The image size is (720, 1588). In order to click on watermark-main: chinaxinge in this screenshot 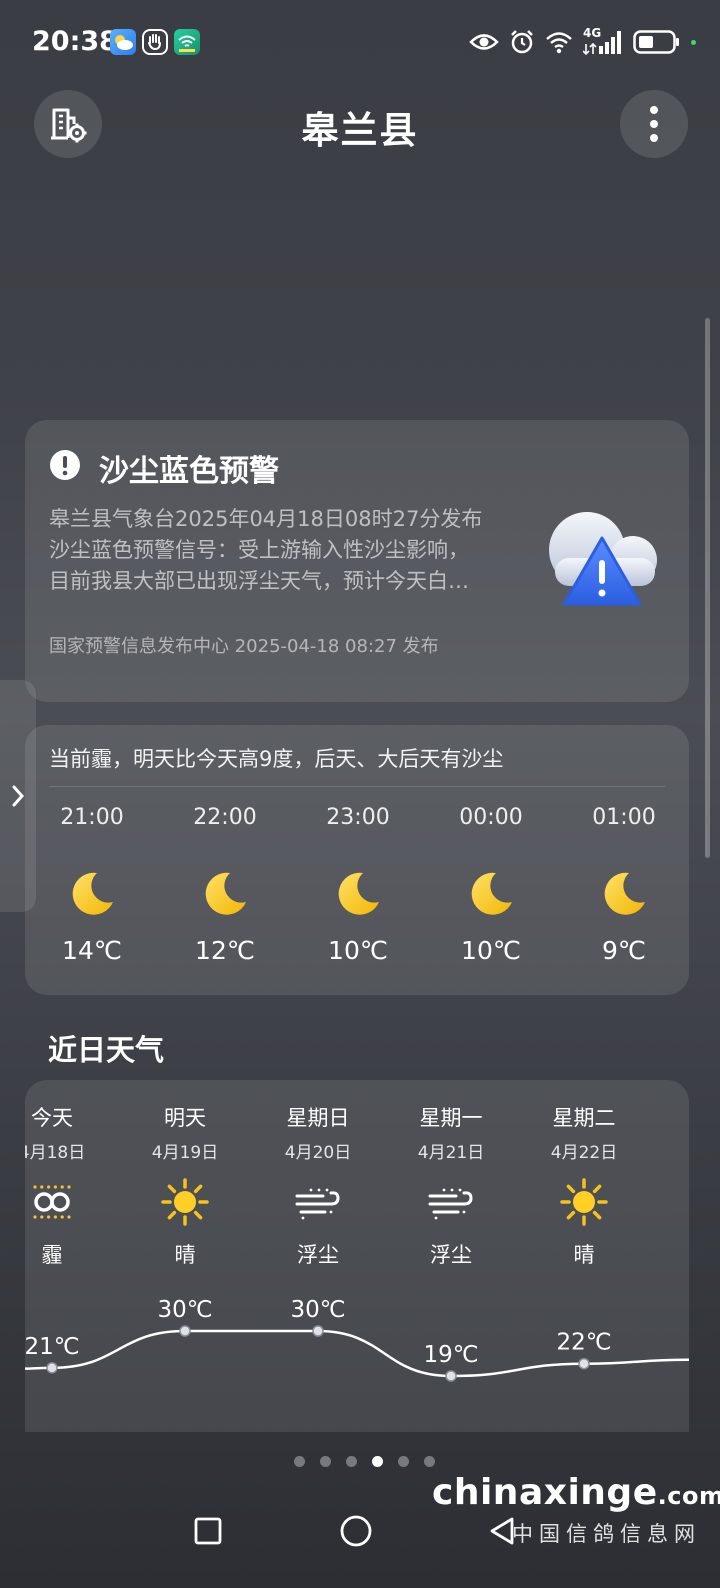, I will do `click(545, 1492)`.